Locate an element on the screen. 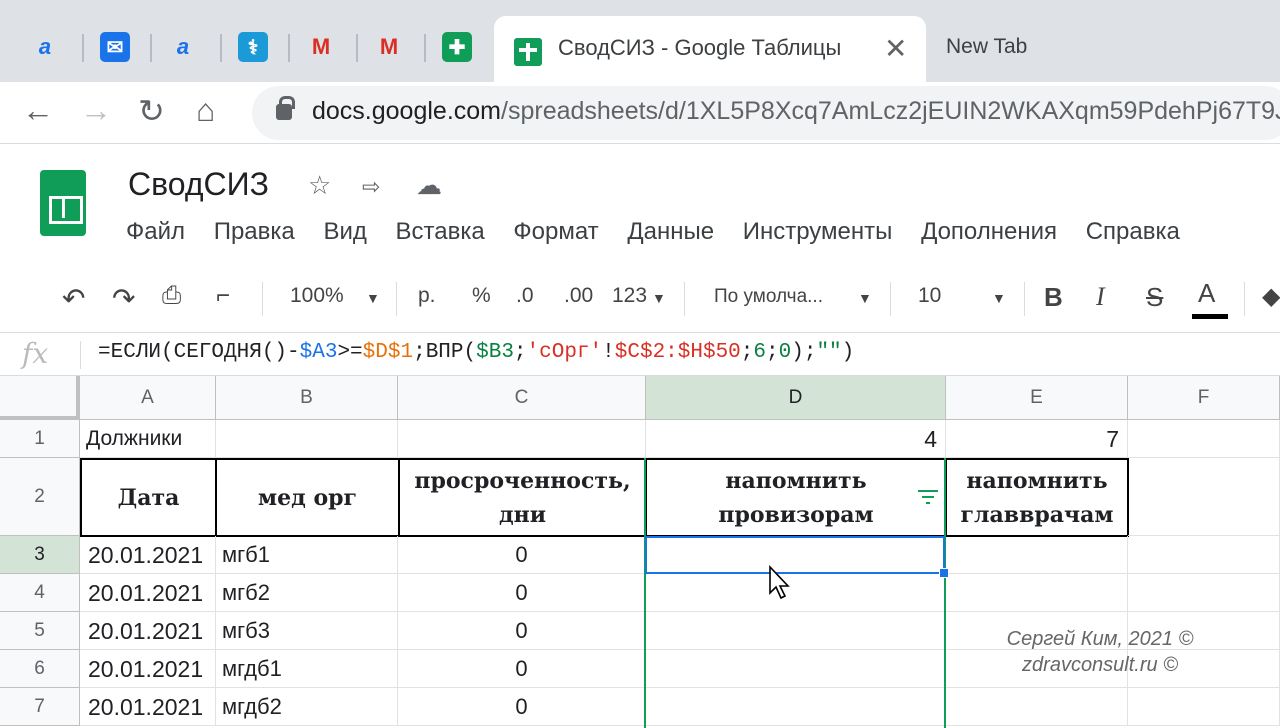 The height and width of the screenshot is (728, 1280). column-header-d: D is located at coordinates (796, 398).